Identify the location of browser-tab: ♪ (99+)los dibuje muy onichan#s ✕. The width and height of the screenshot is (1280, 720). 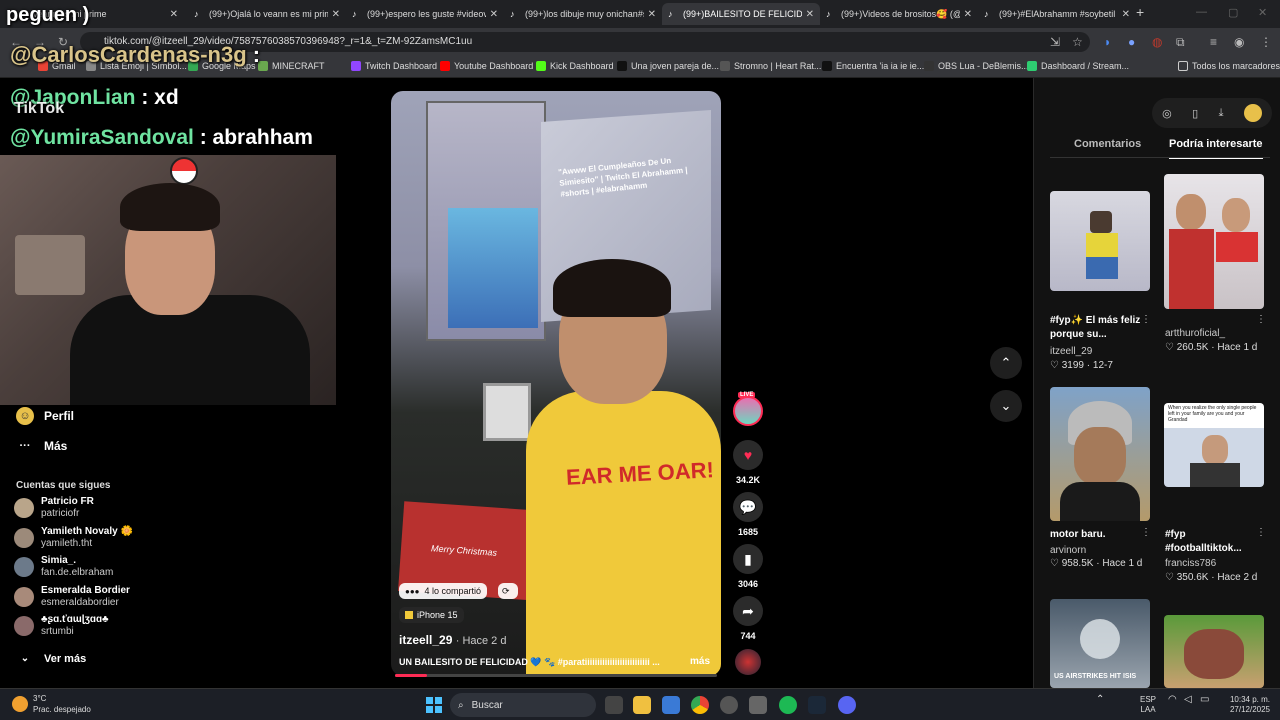
(583, 14).